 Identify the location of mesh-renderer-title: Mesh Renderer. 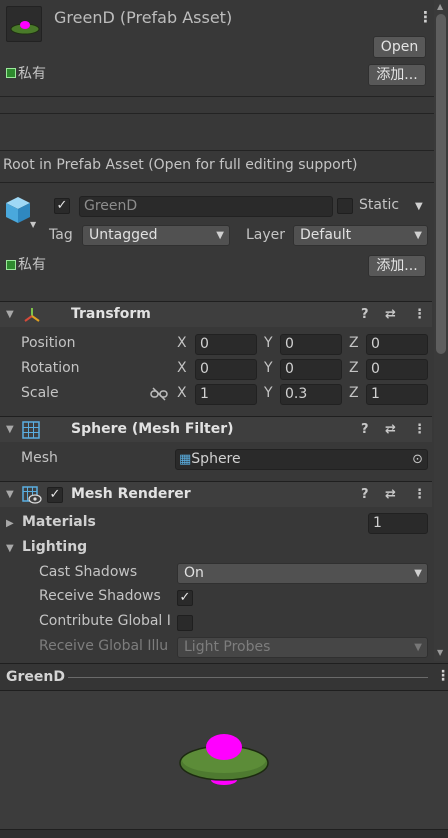
(131, 494).